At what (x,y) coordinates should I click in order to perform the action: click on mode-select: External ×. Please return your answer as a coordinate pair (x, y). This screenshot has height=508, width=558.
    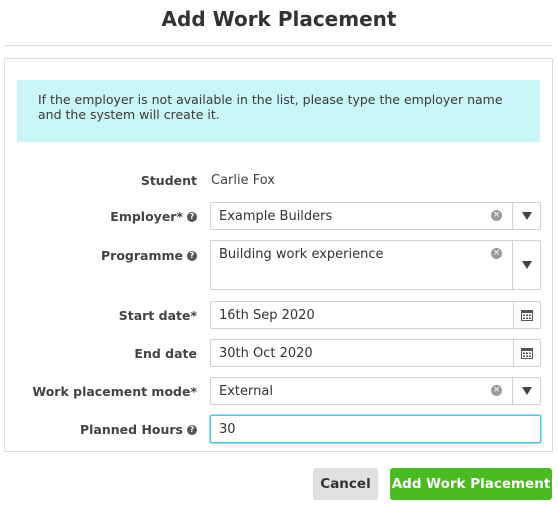
    Looking at the image, I should click on (375, 391).